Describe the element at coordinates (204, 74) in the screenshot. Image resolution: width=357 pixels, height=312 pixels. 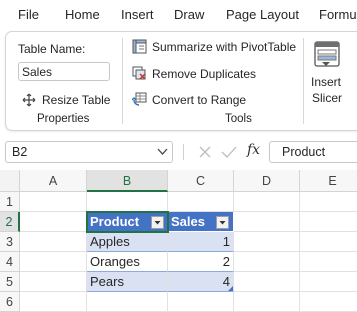
I see `remove-duplicates-label: Remove Duplicates` at that location.